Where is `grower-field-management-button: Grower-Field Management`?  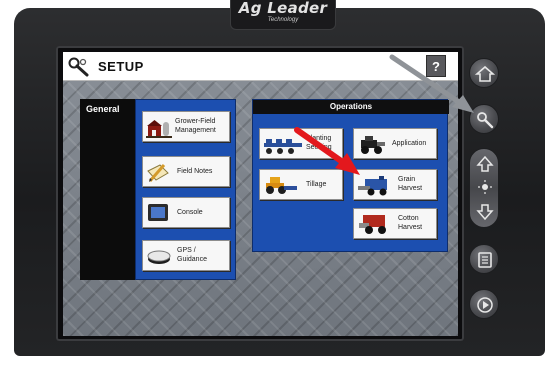
grower-field-management-button: Grower-Field Management is located at coordinates (186, 126).